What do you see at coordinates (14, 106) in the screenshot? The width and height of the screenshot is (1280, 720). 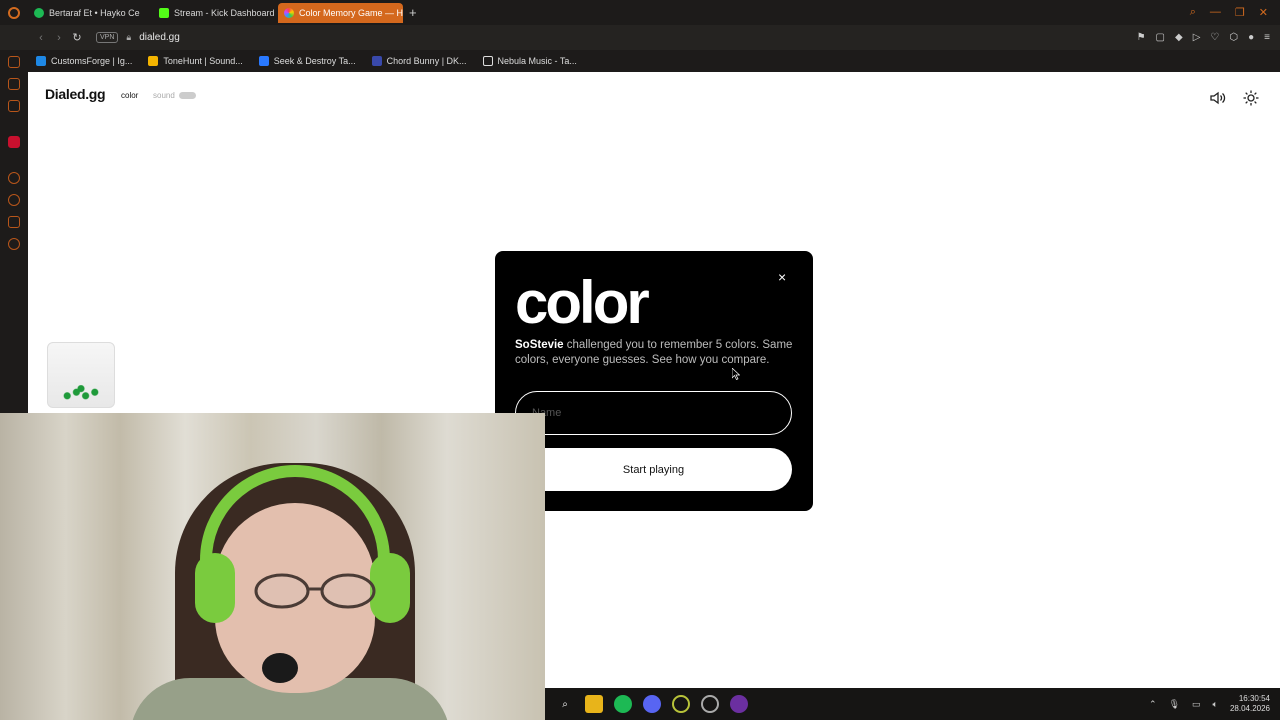 I see `mail-icon` at bounding box center [14, 106].